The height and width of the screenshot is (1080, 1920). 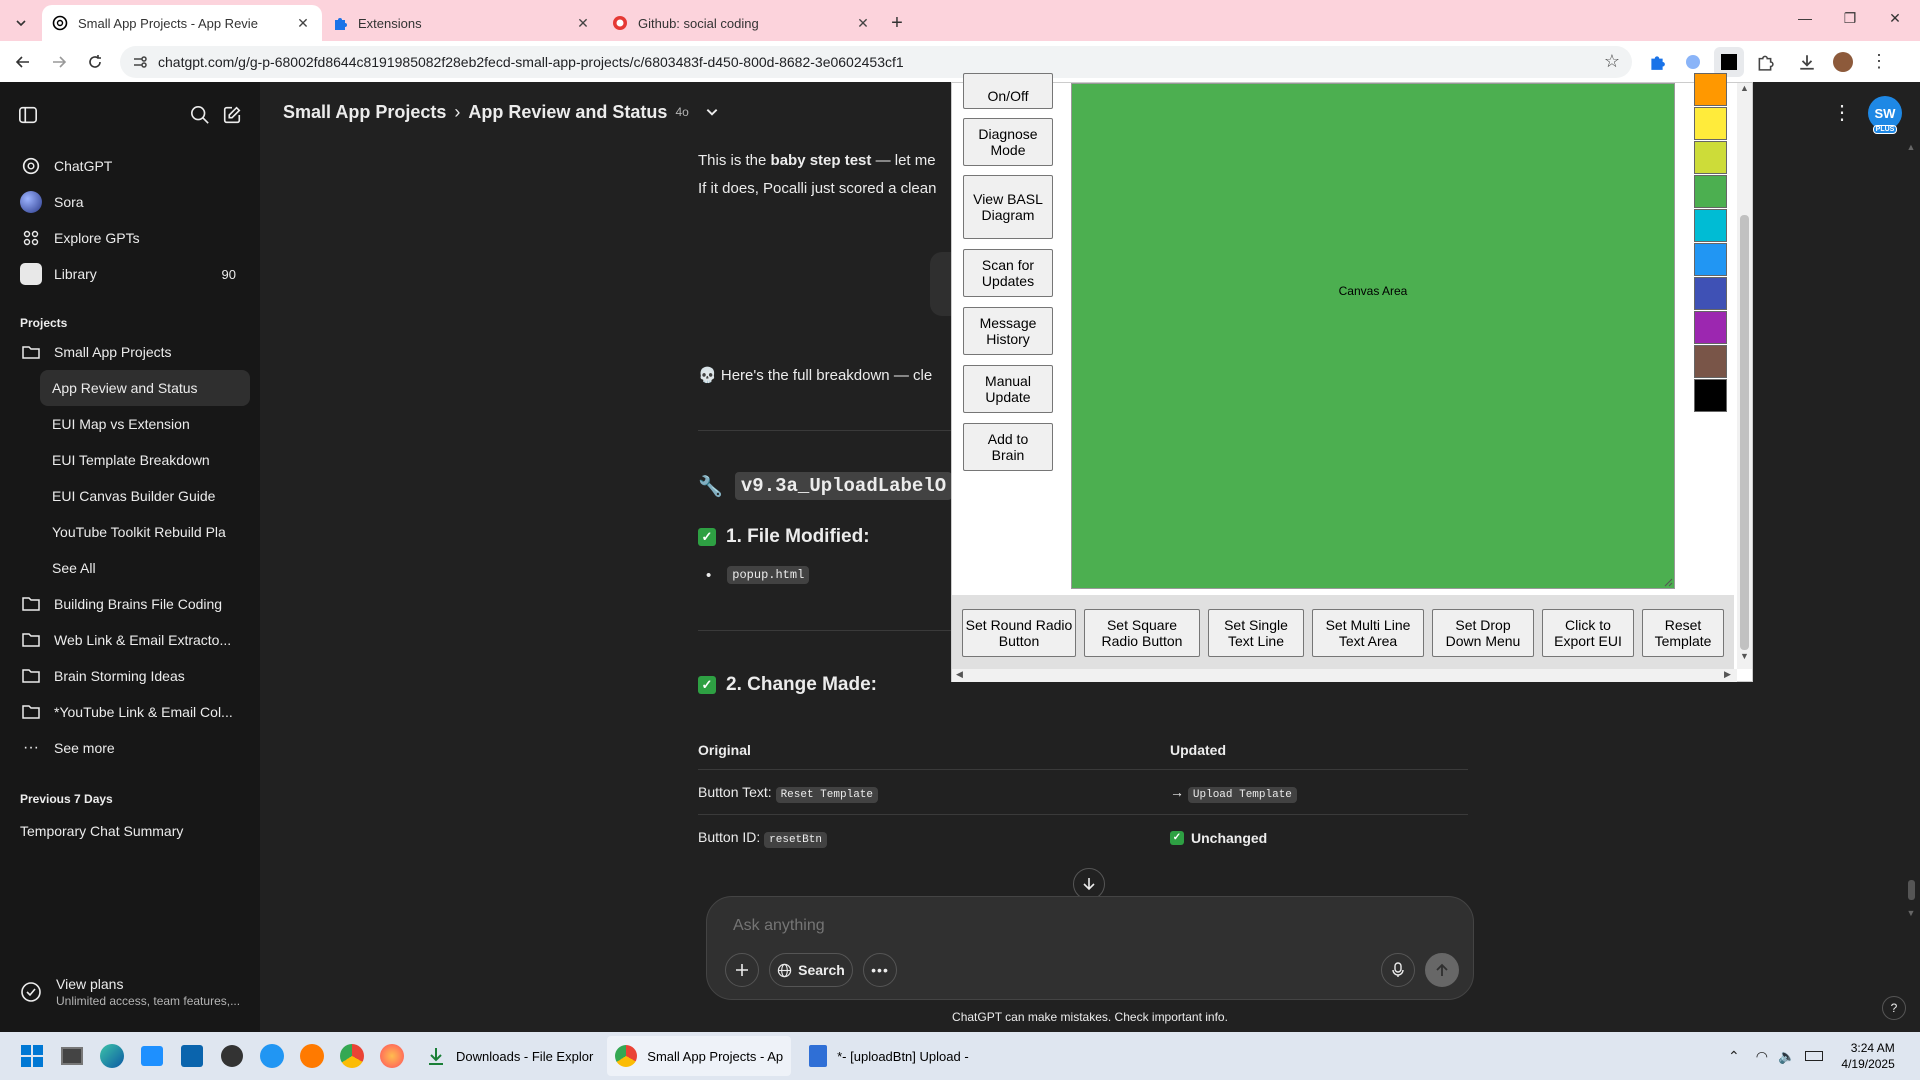 I want to click on sidebar-chat-temporary-summary: Temporary Chat Summary, so click(x=130, y=831).